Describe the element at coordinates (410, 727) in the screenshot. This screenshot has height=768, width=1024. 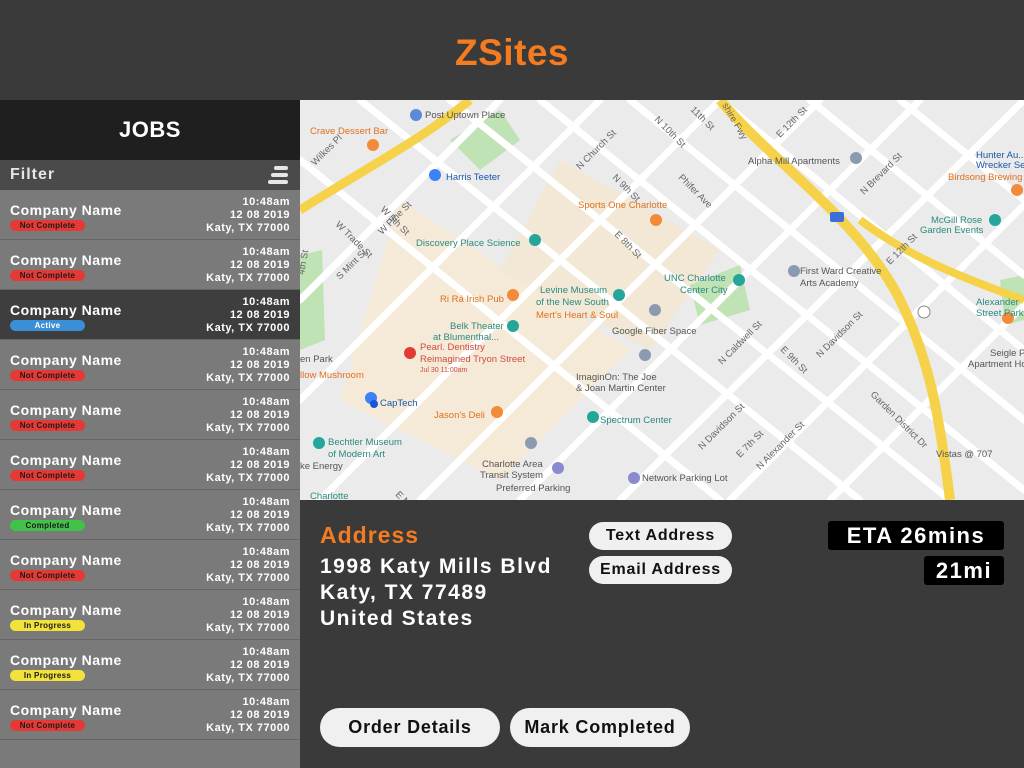
I see `order-details-button: Order Details` at that location.